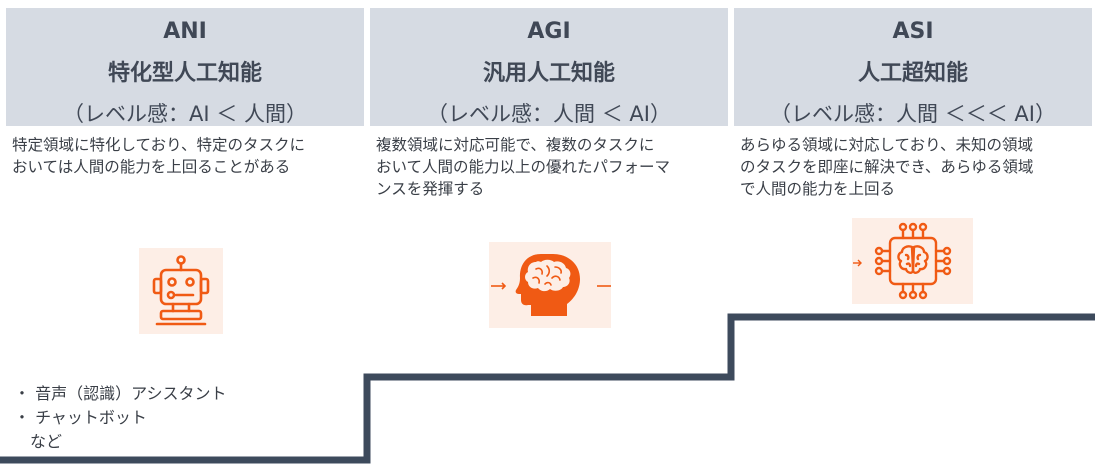  I want to click on example-item: ・ チャットボット, so click(80, 417).